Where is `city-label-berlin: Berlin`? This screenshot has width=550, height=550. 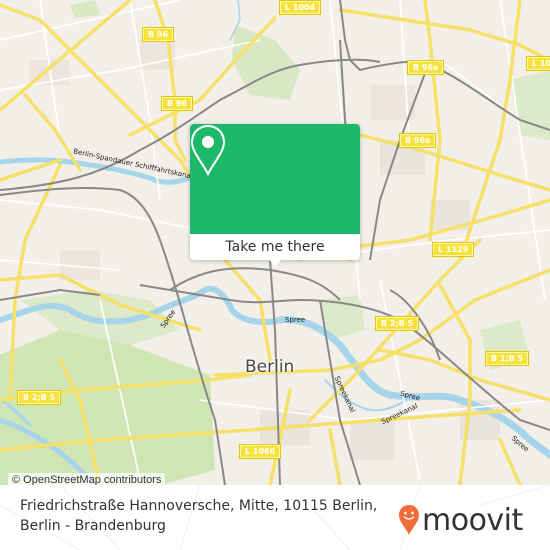 city-label-berlin: Berlin is located at coordinates (270, 367).